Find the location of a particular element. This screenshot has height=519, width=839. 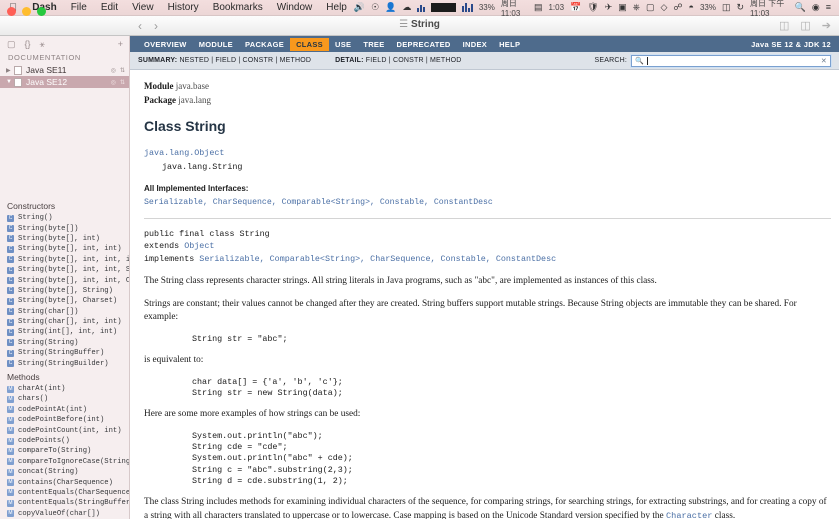

nav-help: HELP is located at coordinates (509, 44).